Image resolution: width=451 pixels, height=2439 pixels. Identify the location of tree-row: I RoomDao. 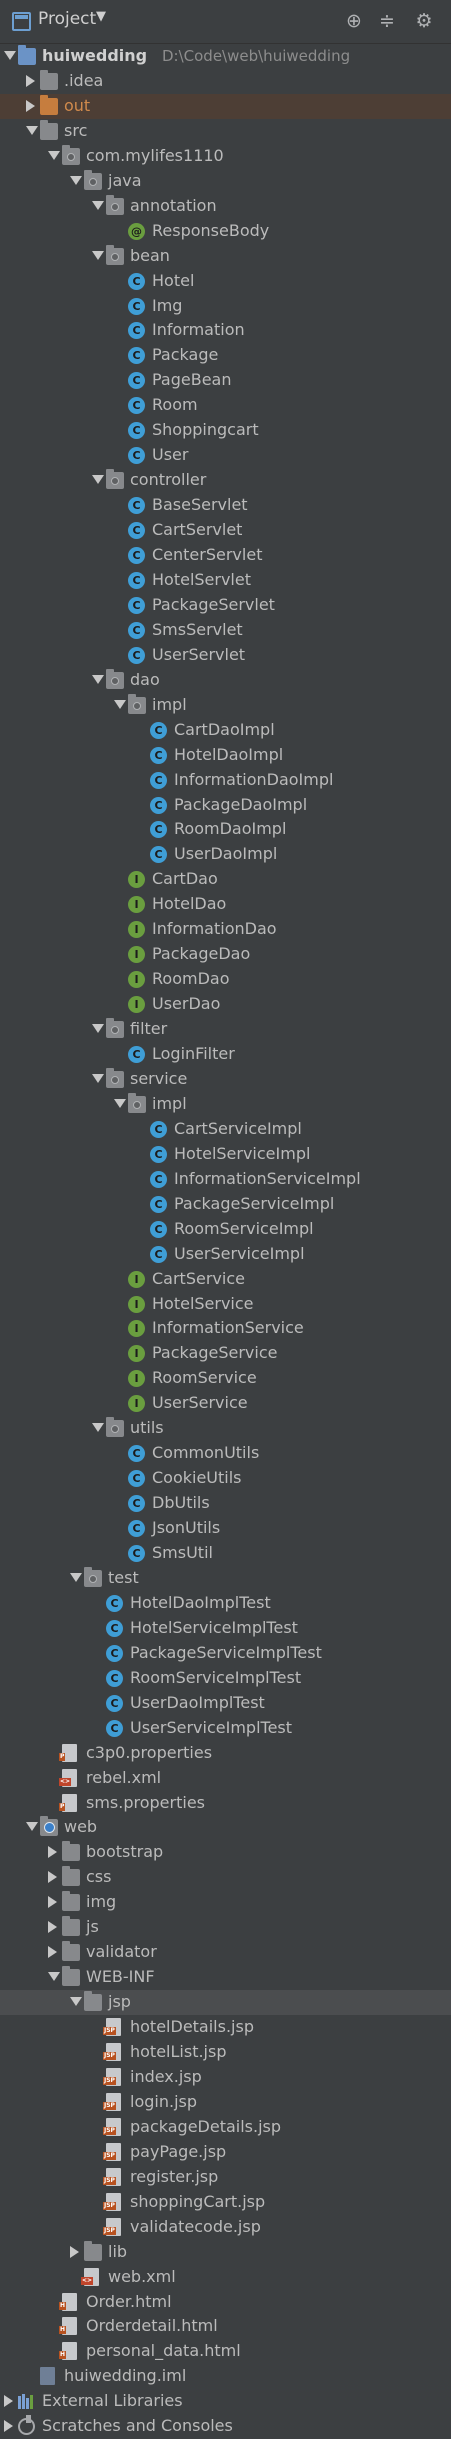
(225, 979).